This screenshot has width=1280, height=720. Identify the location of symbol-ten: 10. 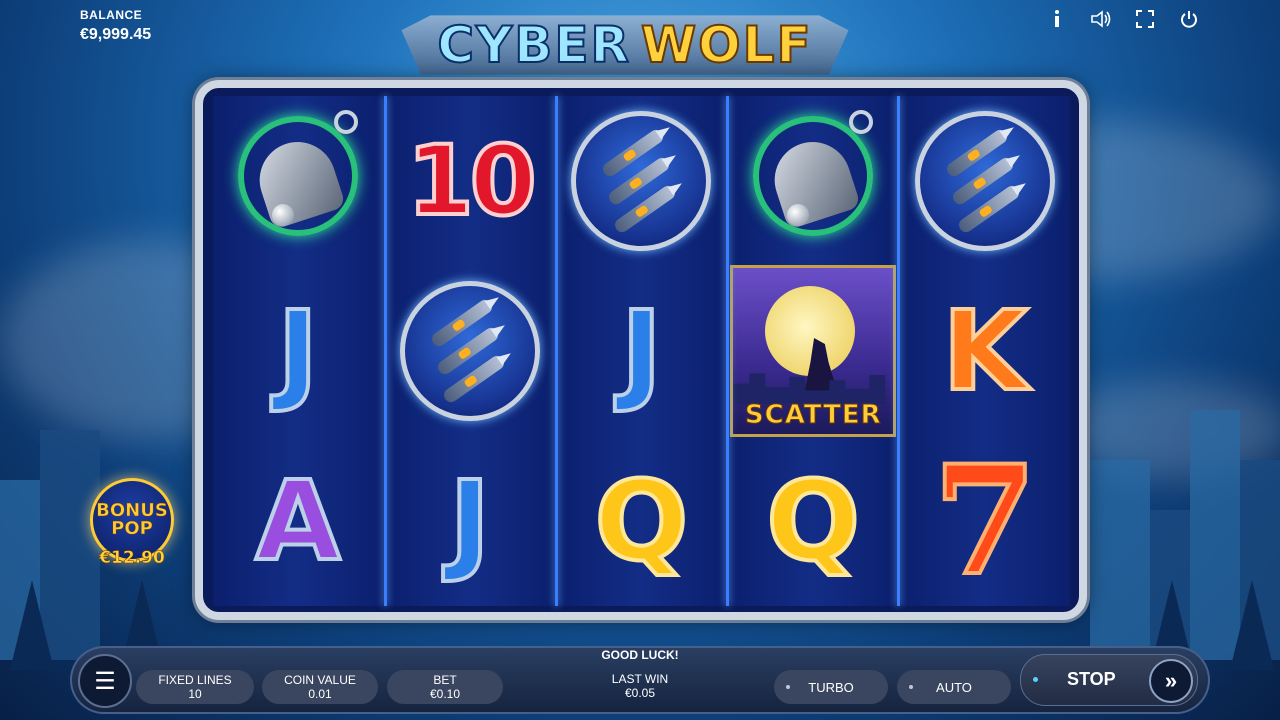
(472, 181).